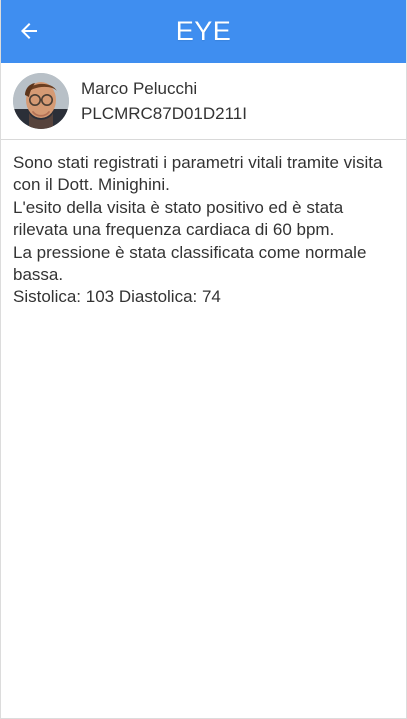  What do you see at coordinates (164, 113) in the screenshot?
I see `patient-fiscal-code: PLCMRC87D01D211I` at bounding box center [164, 113].